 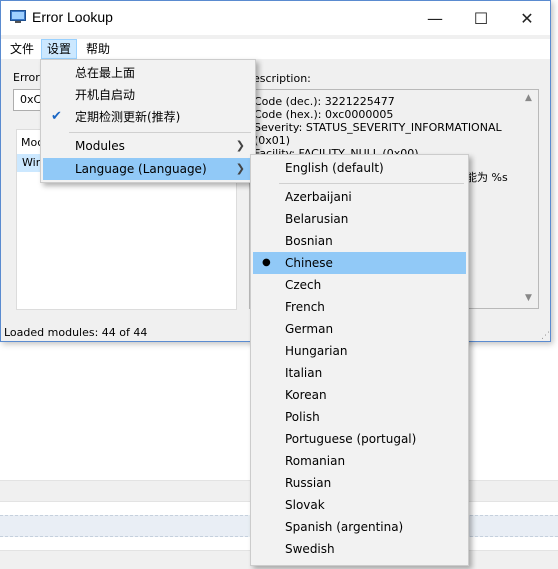 I want to click on app-monitor-icon, so click(x=18, y=16).